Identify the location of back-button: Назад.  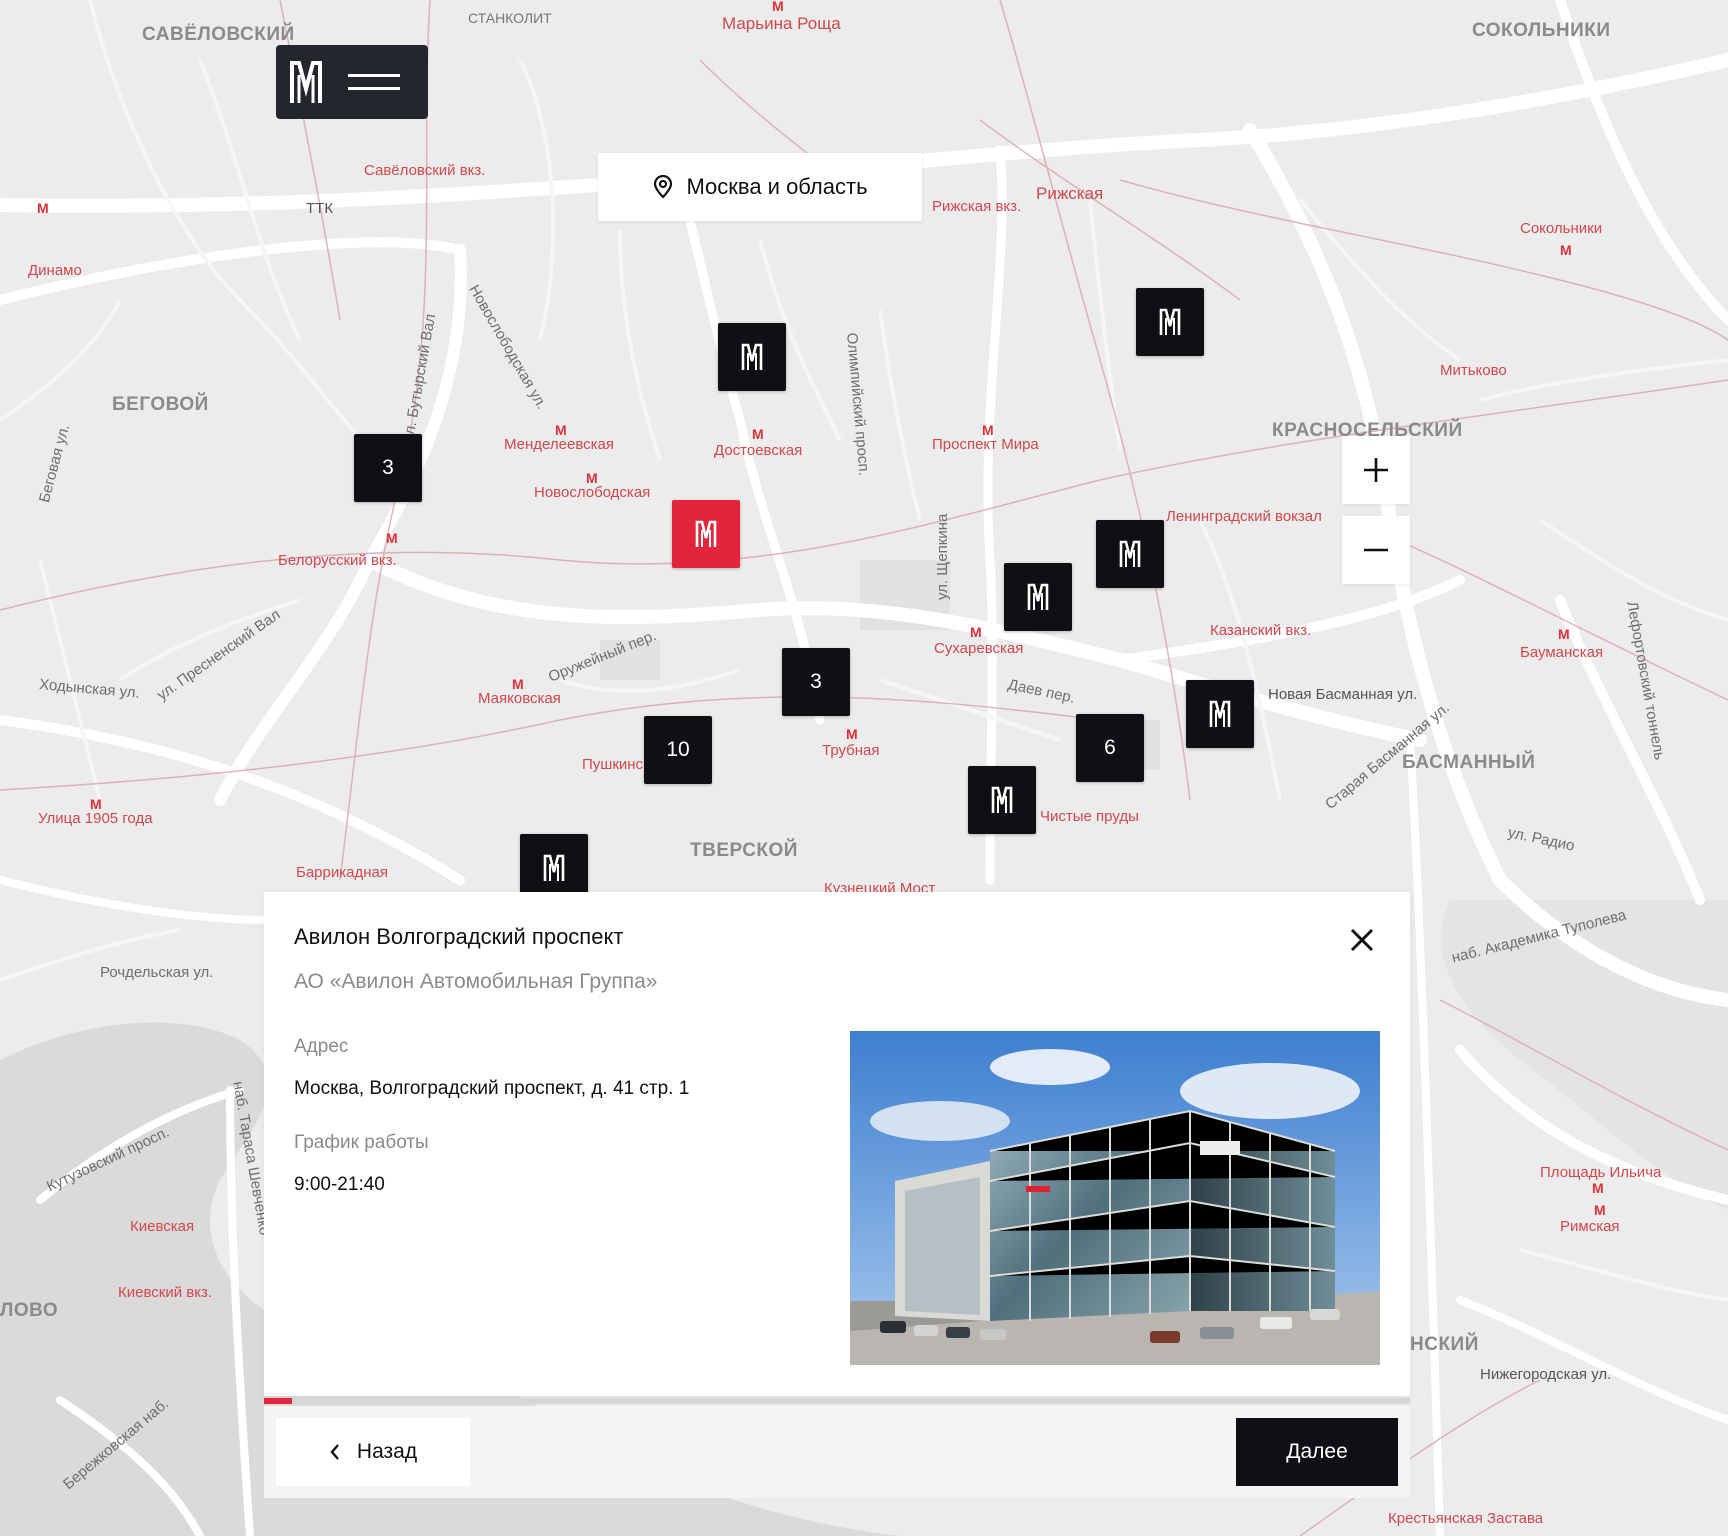
(373, 1452).